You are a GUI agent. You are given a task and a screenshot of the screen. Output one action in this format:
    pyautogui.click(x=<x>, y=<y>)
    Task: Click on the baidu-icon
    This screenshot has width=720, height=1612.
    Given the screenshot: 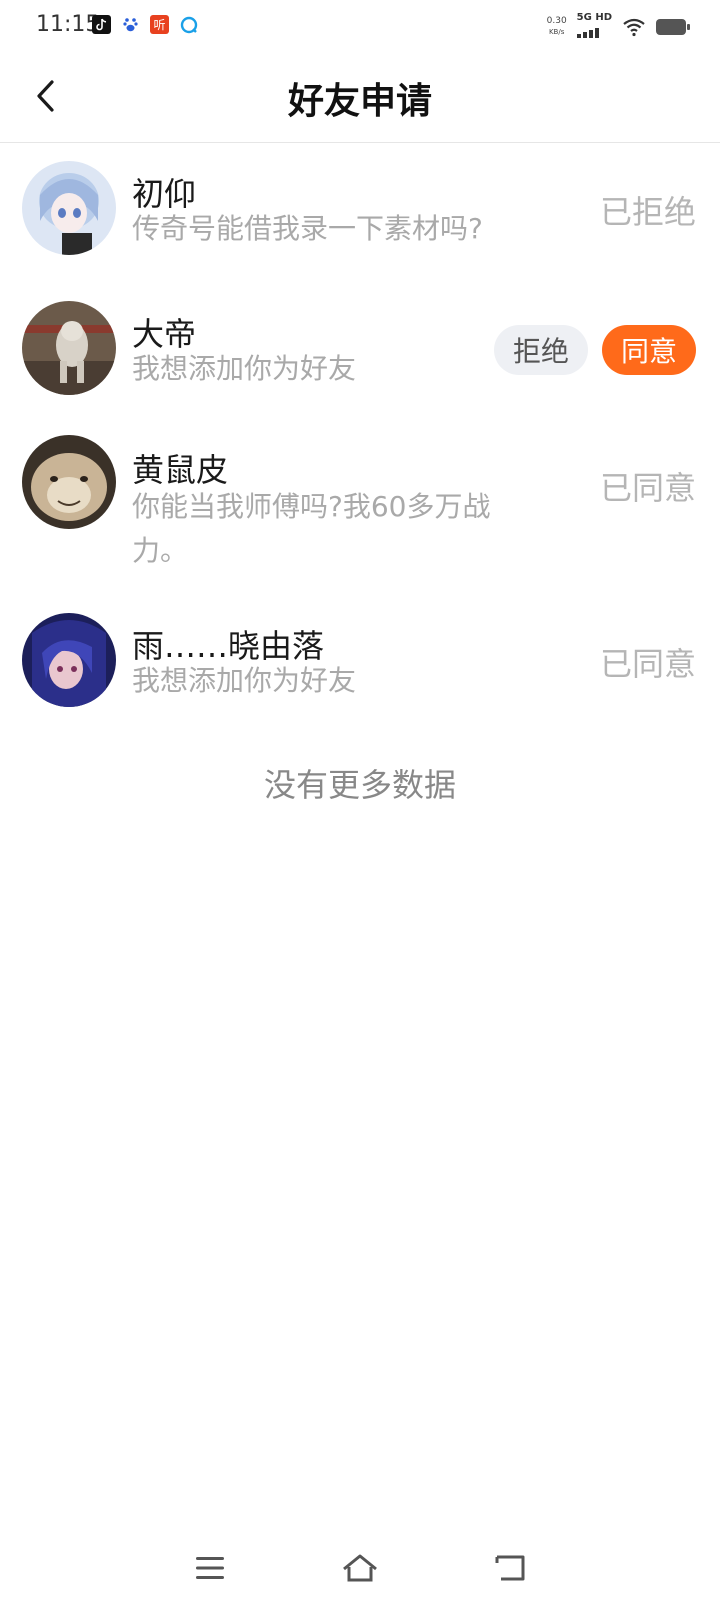 What is the action you would take?
    pyautogui.click(x=130, y=24)
    